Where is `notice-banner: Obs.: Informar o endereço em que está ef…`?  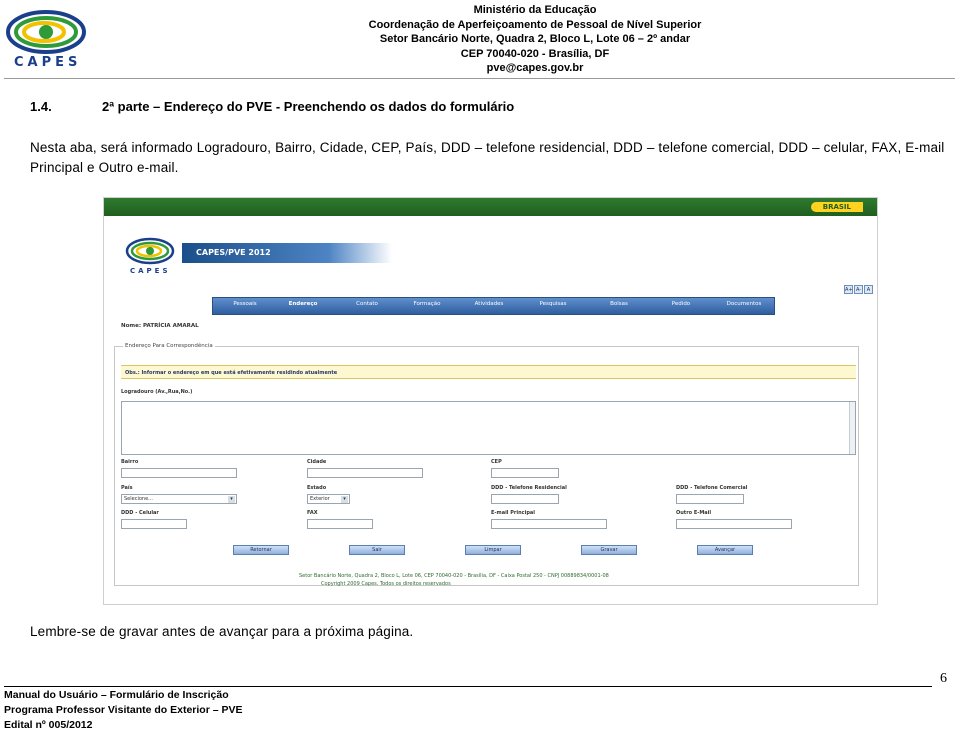 notice-banner: Obs.: Informar o endereço em que está ef… is located at coordinates (488, 372).